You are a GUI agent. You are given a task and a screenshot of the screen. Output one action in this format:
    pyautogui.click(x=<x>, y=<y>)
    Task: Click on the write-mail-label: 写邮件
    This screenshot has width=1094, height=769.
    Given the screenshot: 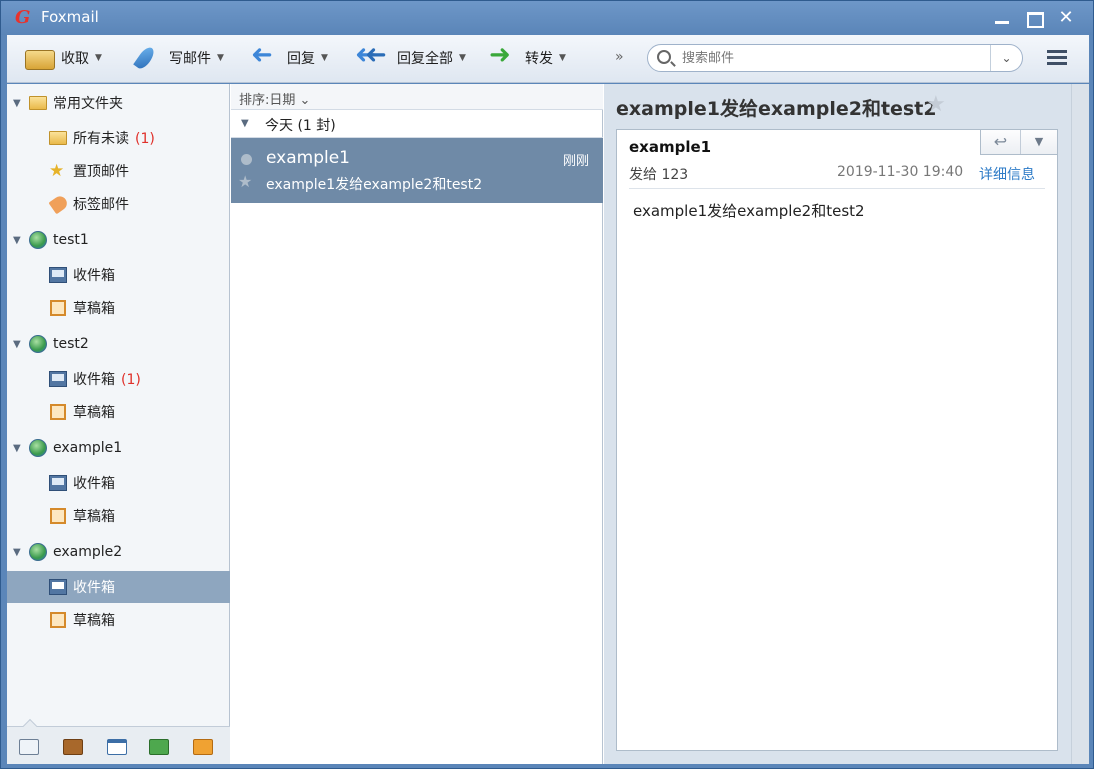 What is the action you would take?
    pyautogui.click(x=190, y=59)
    